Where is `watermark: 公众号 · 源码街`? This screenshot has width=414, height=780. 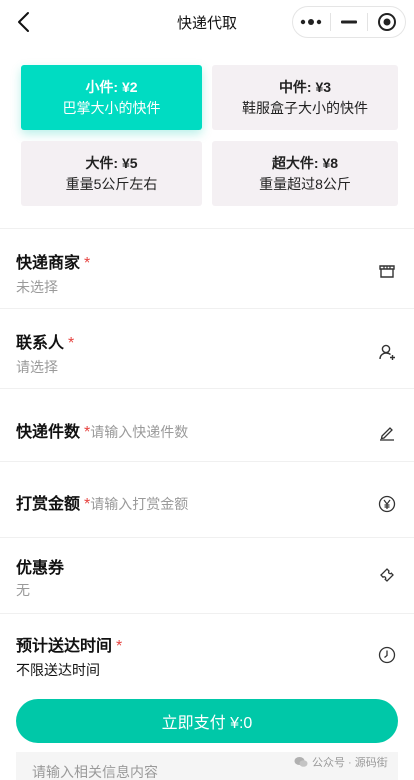 watermark: 公众号 · 源码街 is located at coordinates (341, 762).